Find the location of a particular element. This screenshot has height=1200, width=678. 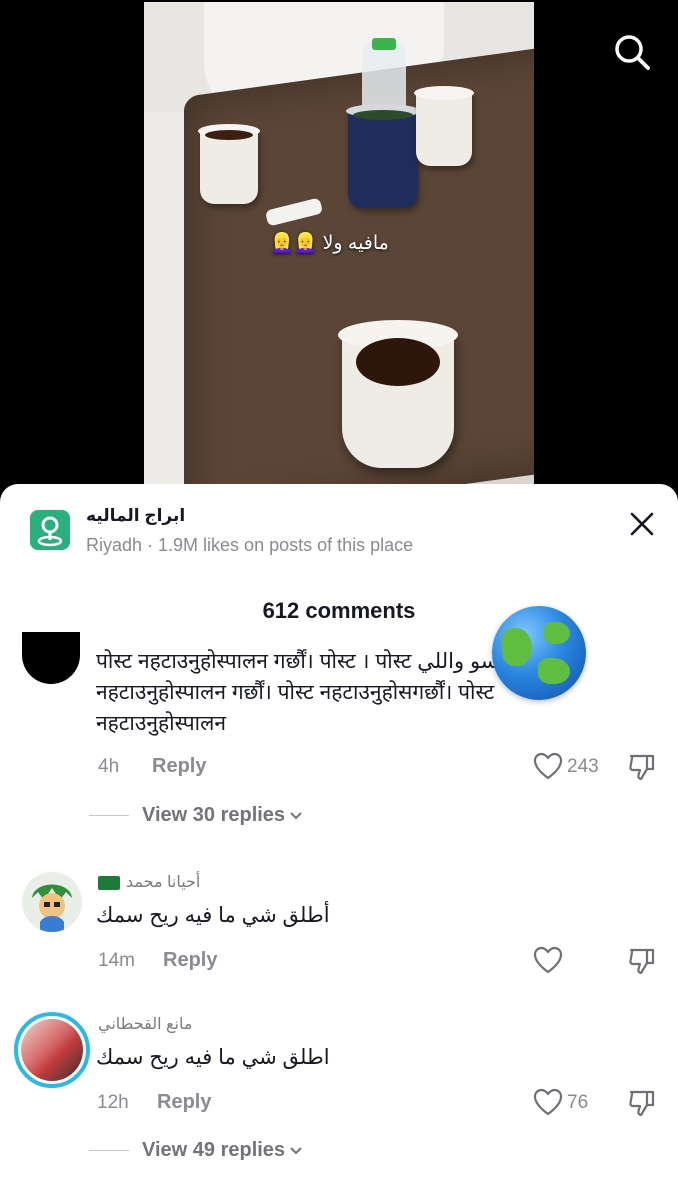

comment-time: 12h is located at coordinates (113, 1102).